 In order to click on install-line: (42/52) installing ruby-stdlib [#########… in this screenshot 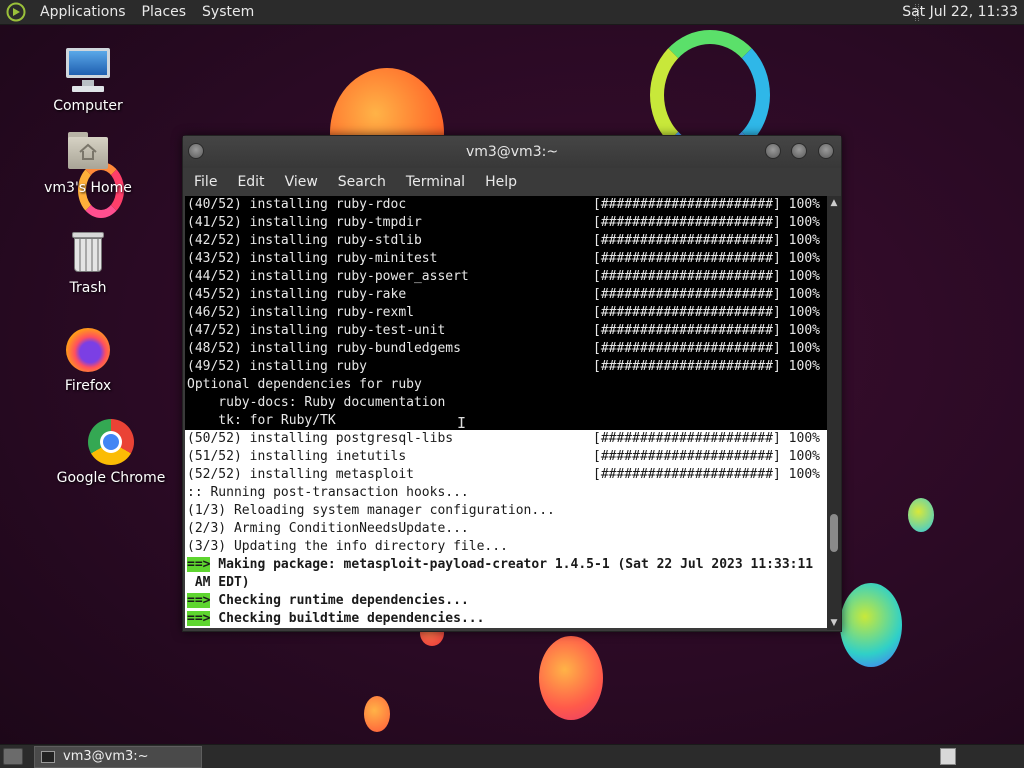, I will do `click(506, 241)`.